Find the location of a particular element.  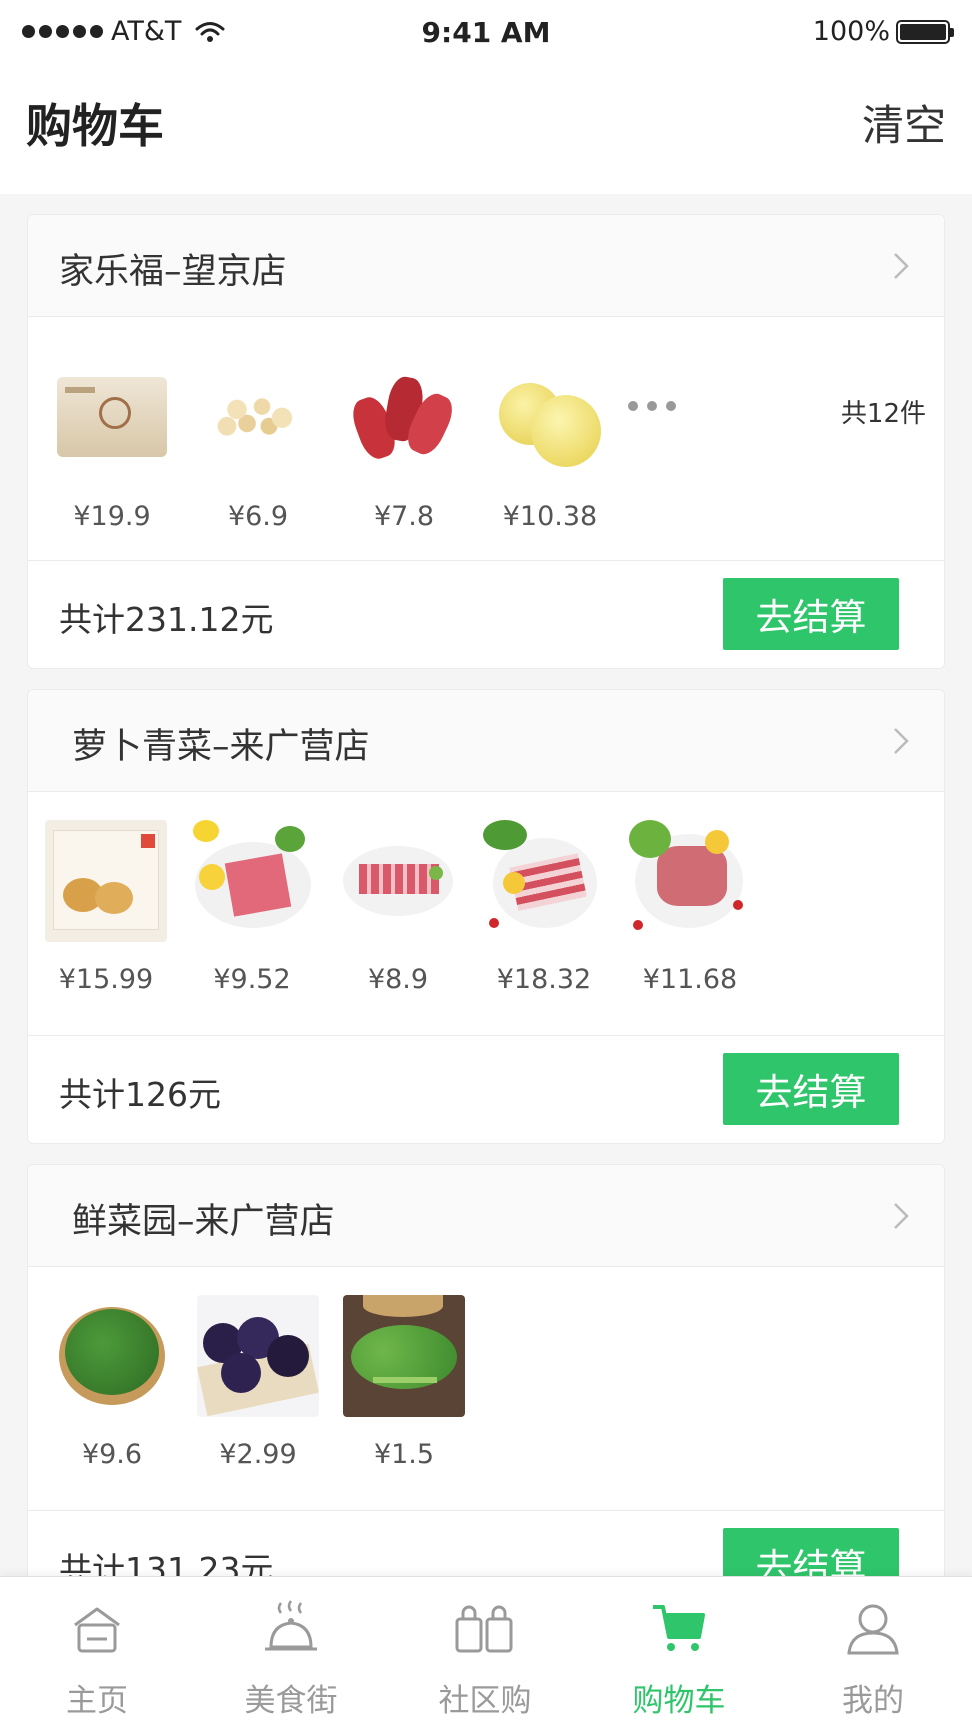

product-price: ¥6.9 is located at coordinates (258, 516).